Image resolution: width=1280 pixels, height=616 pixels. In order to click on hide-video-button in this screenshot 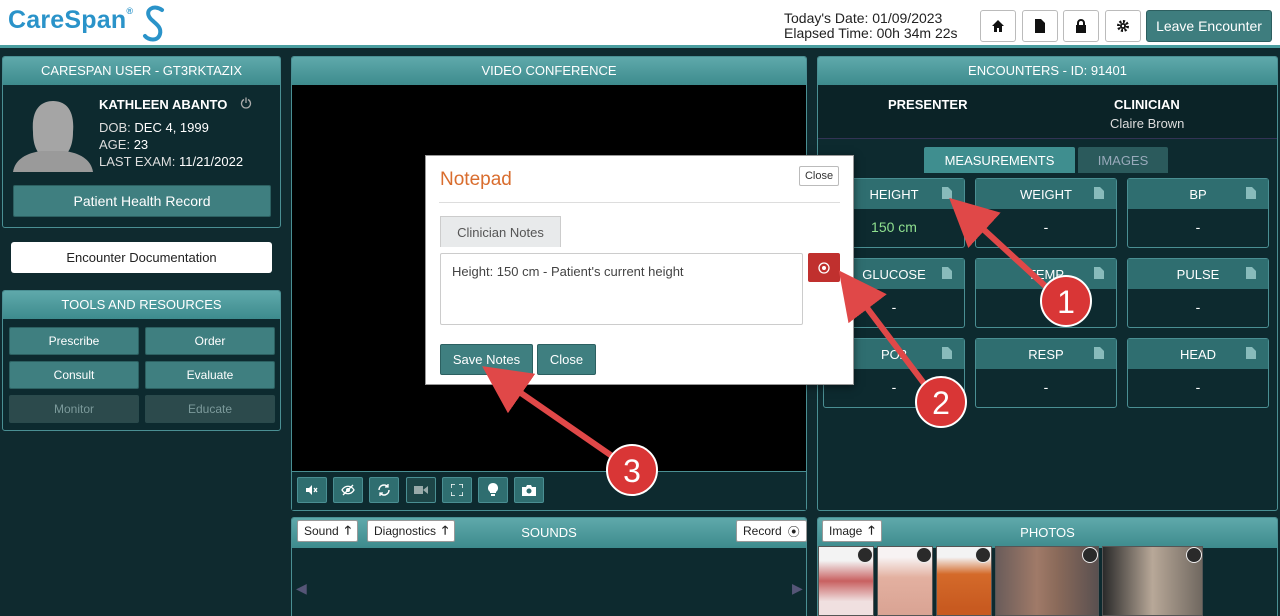, I will do `click(348, 490)`.